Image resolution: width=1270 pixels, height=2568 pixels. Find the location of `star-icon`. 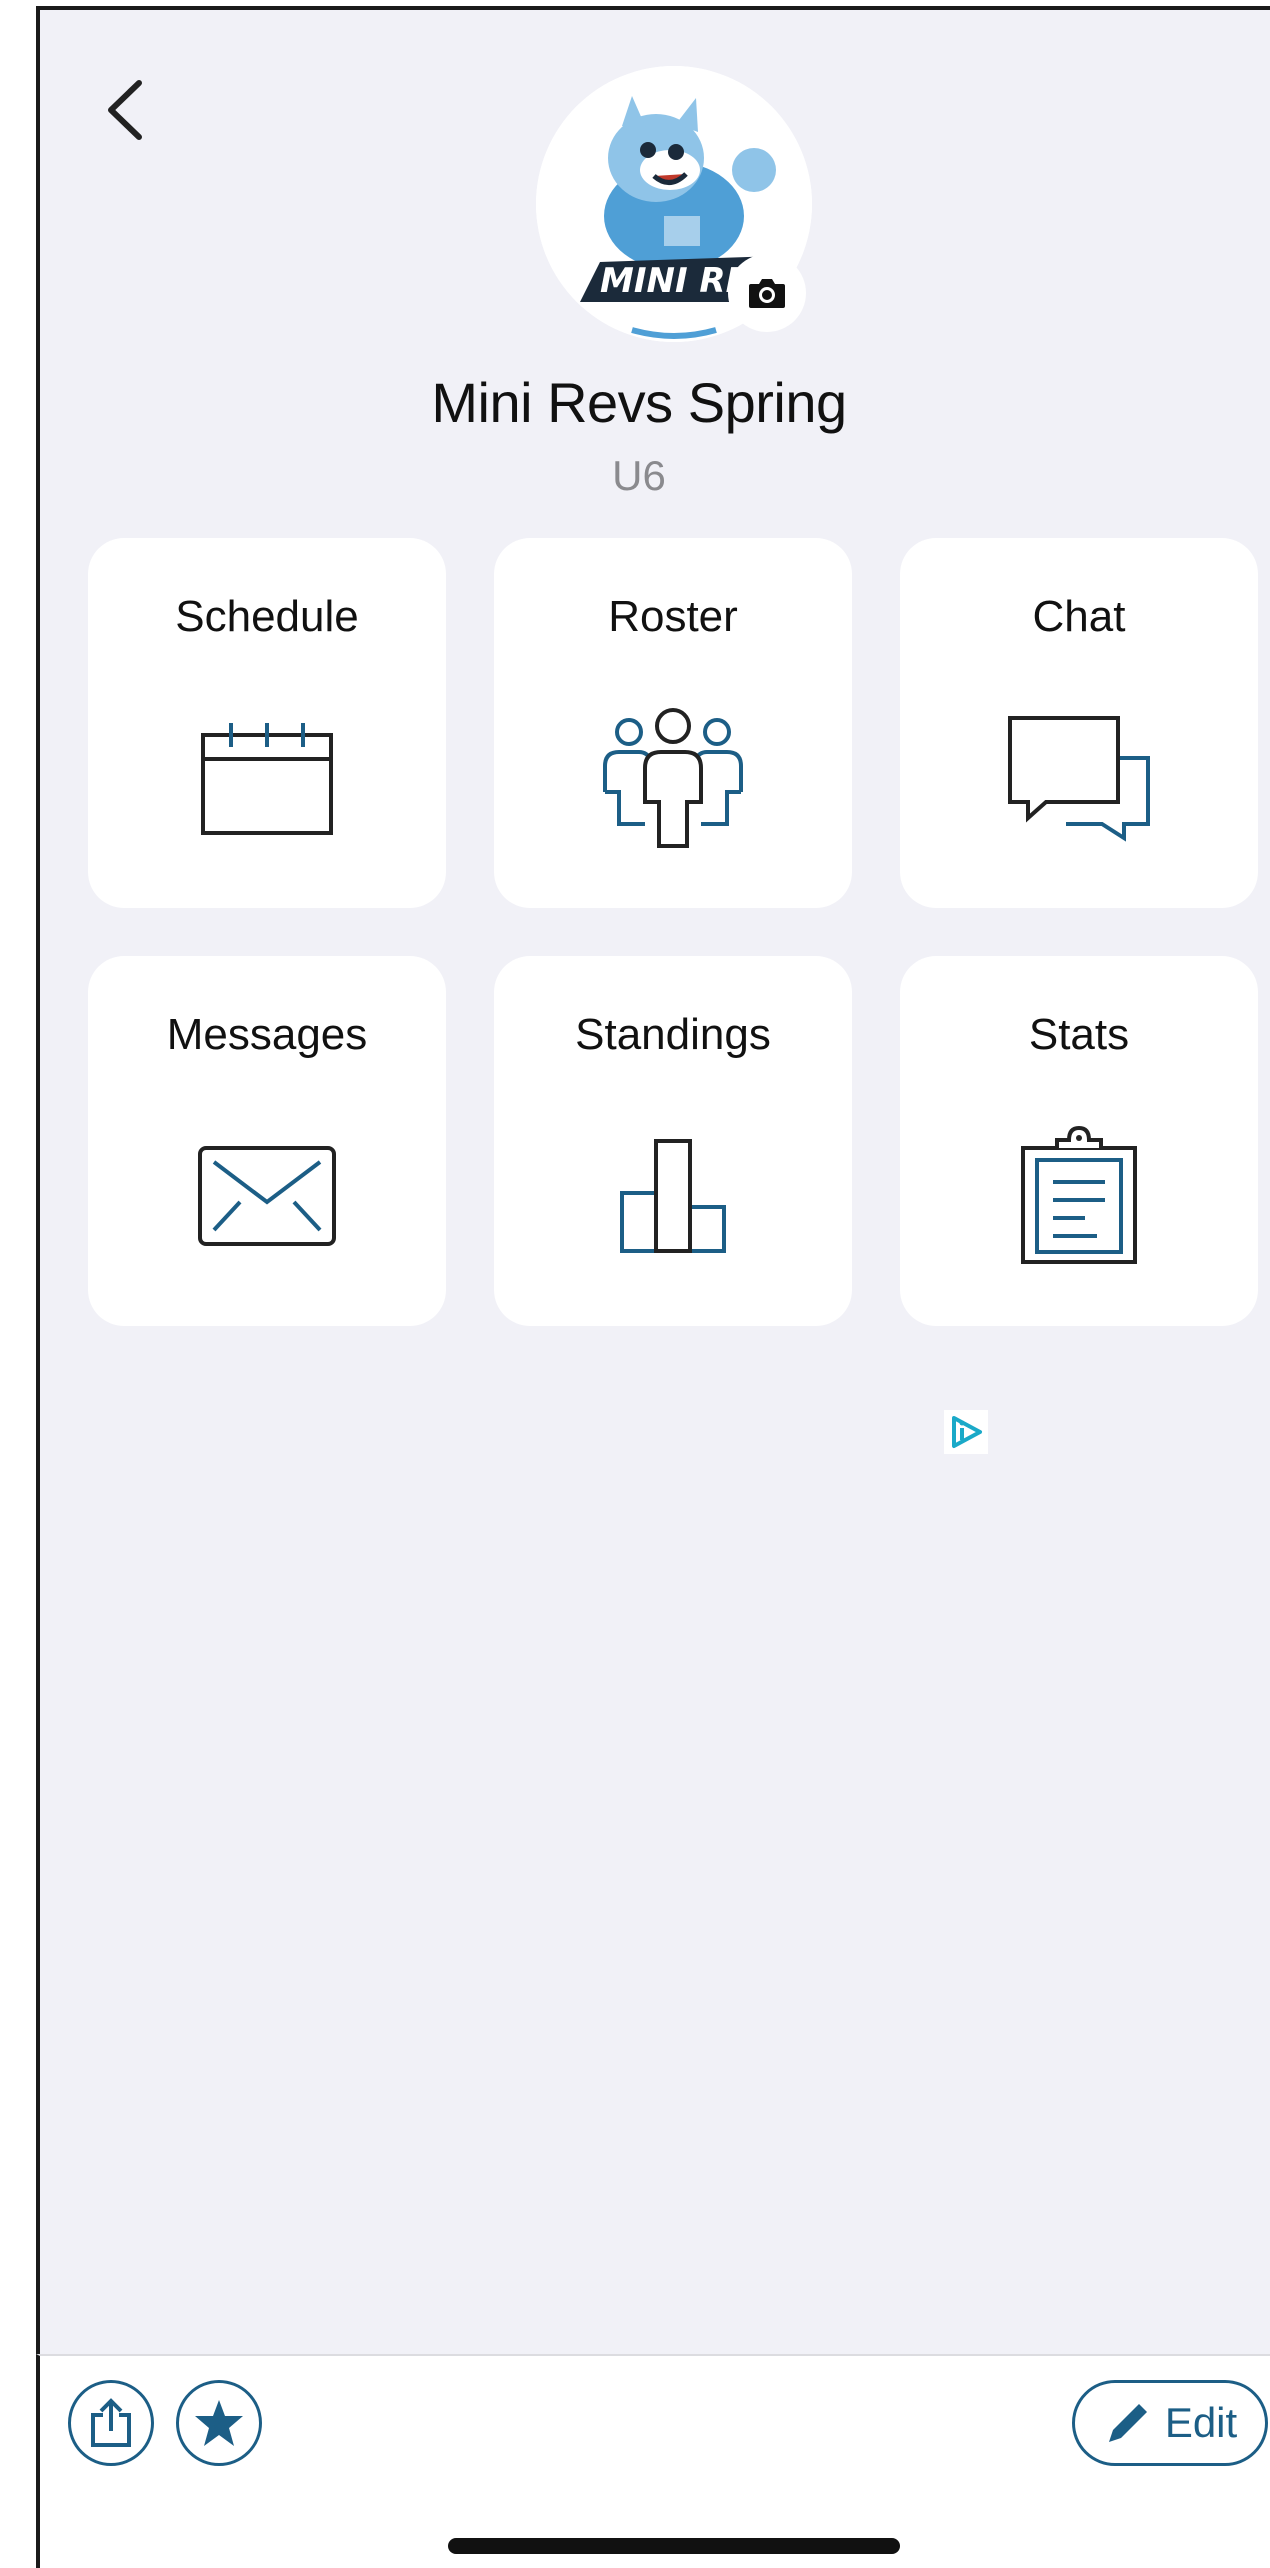

star-icon is located at coordinates (219, 2423).